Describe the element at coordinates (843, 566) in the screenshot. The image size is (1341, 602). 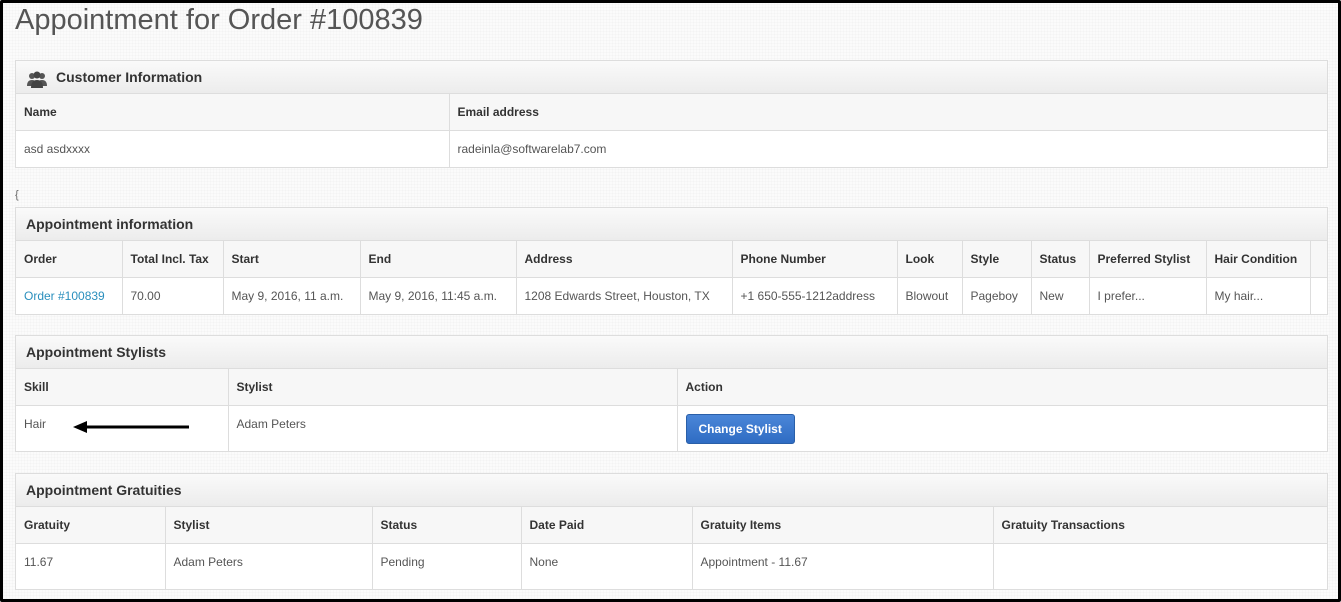
I see `gratuity-items-cell: Appointment - 11.67` at that location.